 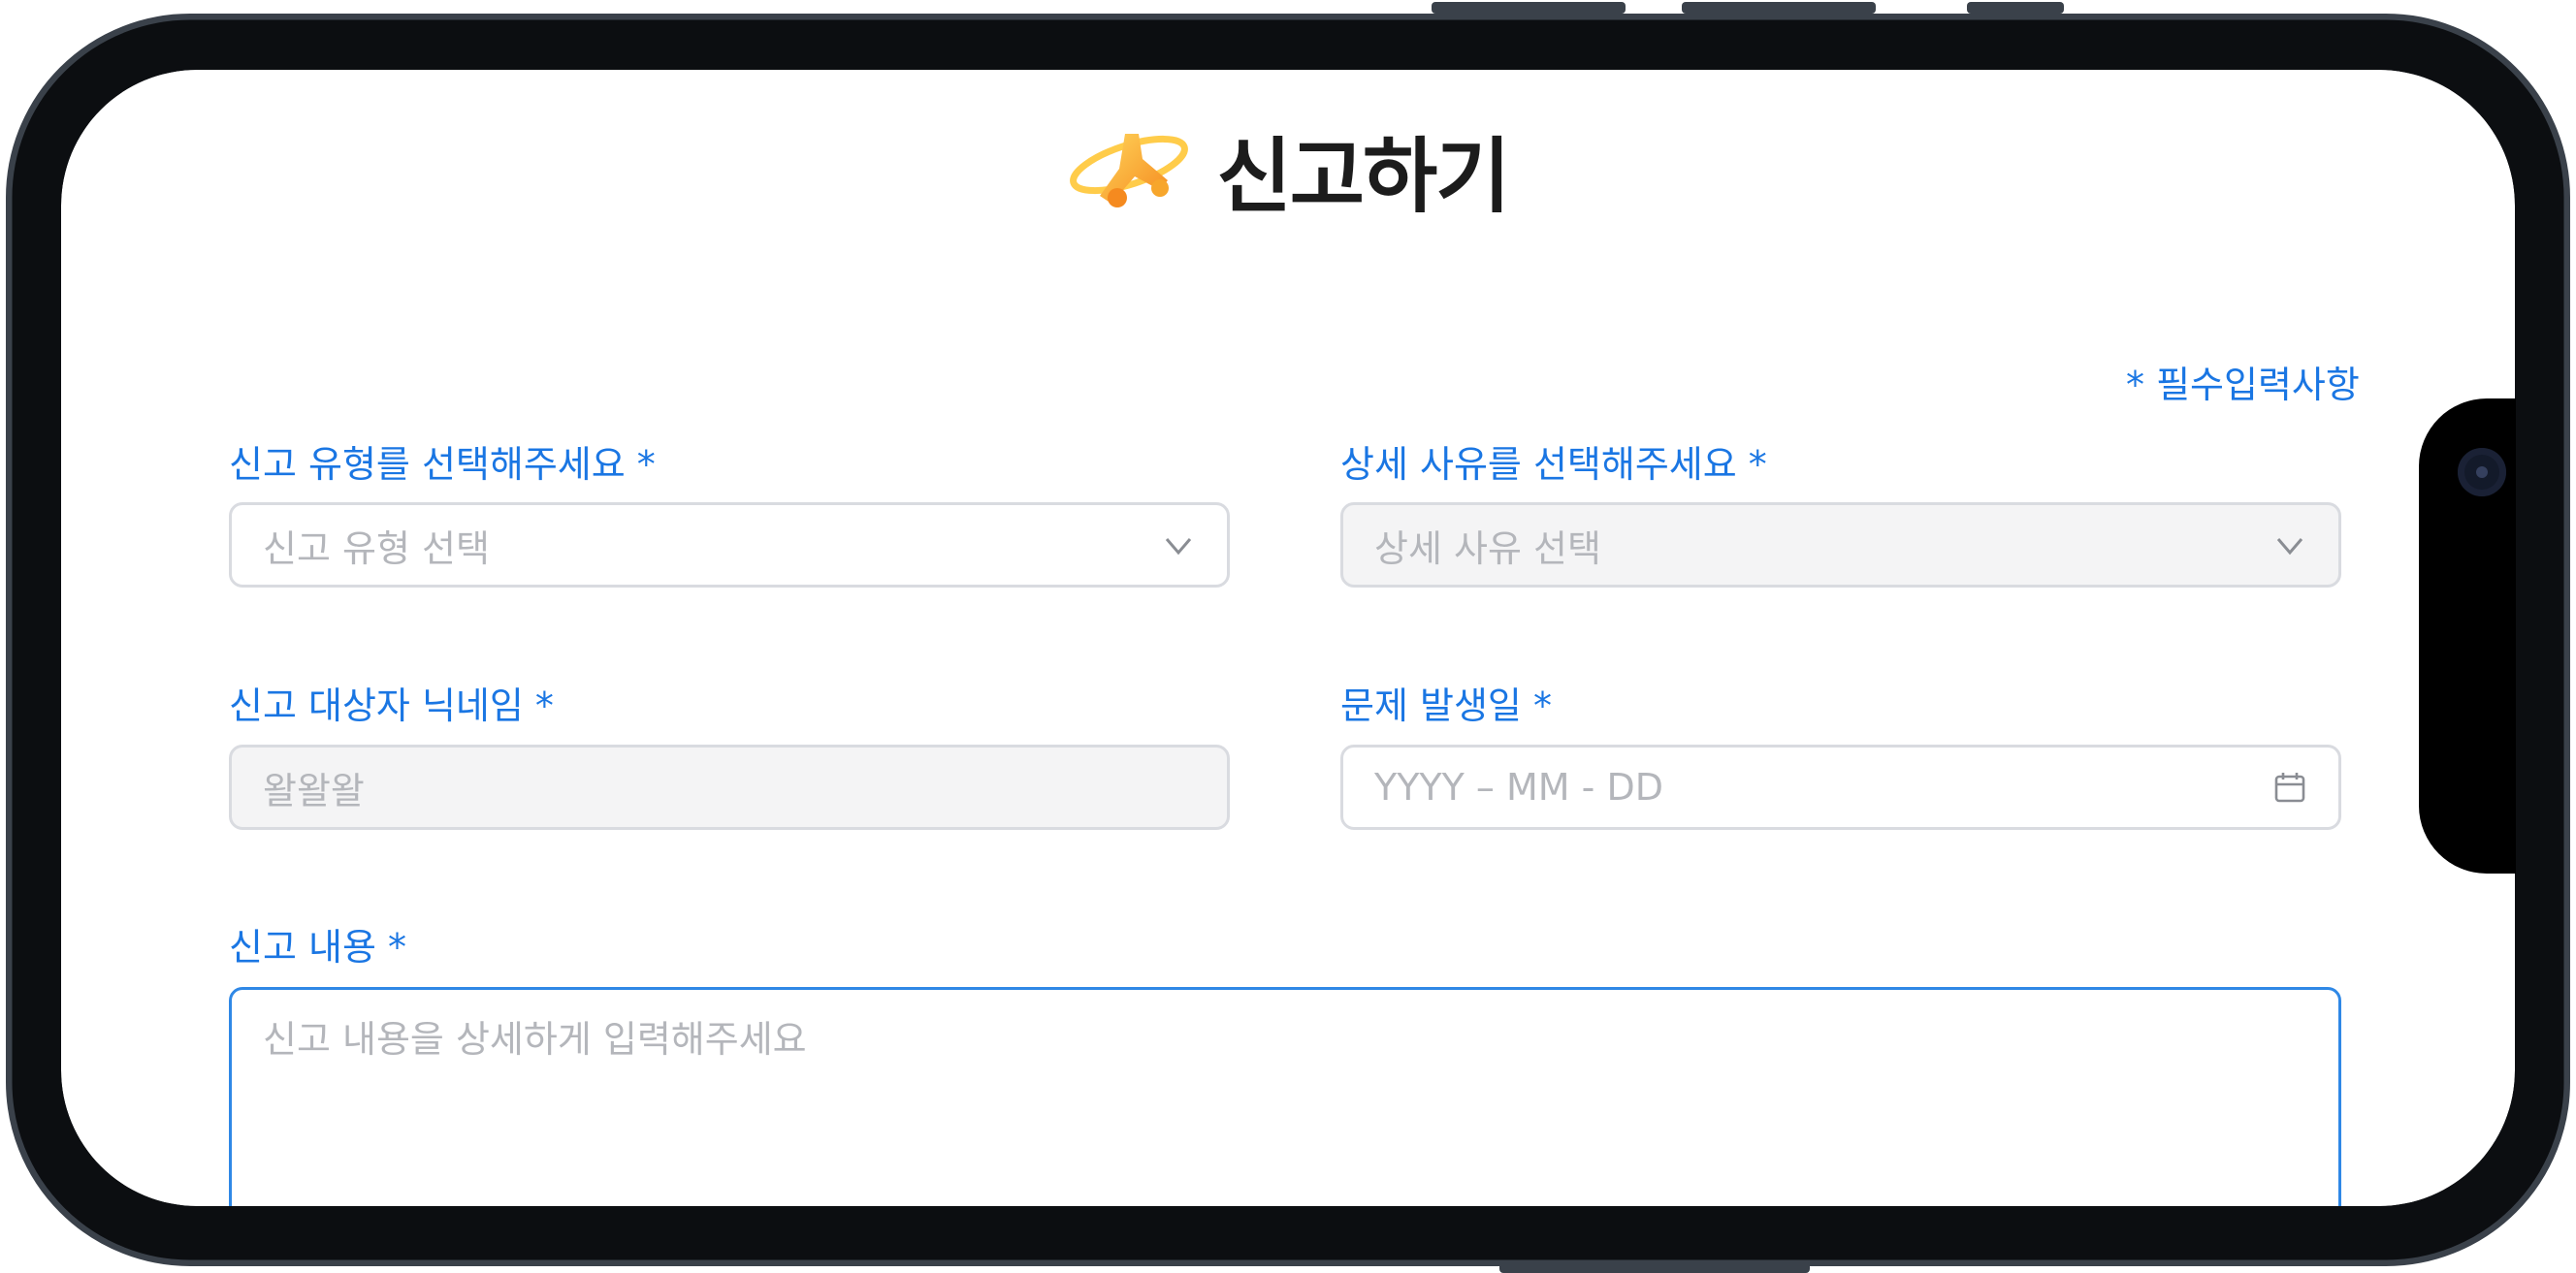 What do you see at coordinates (1446, 705) in the screenshot?
I see `incident-date-label: 문제 발생일 *` at bounding box center [1446, 705].